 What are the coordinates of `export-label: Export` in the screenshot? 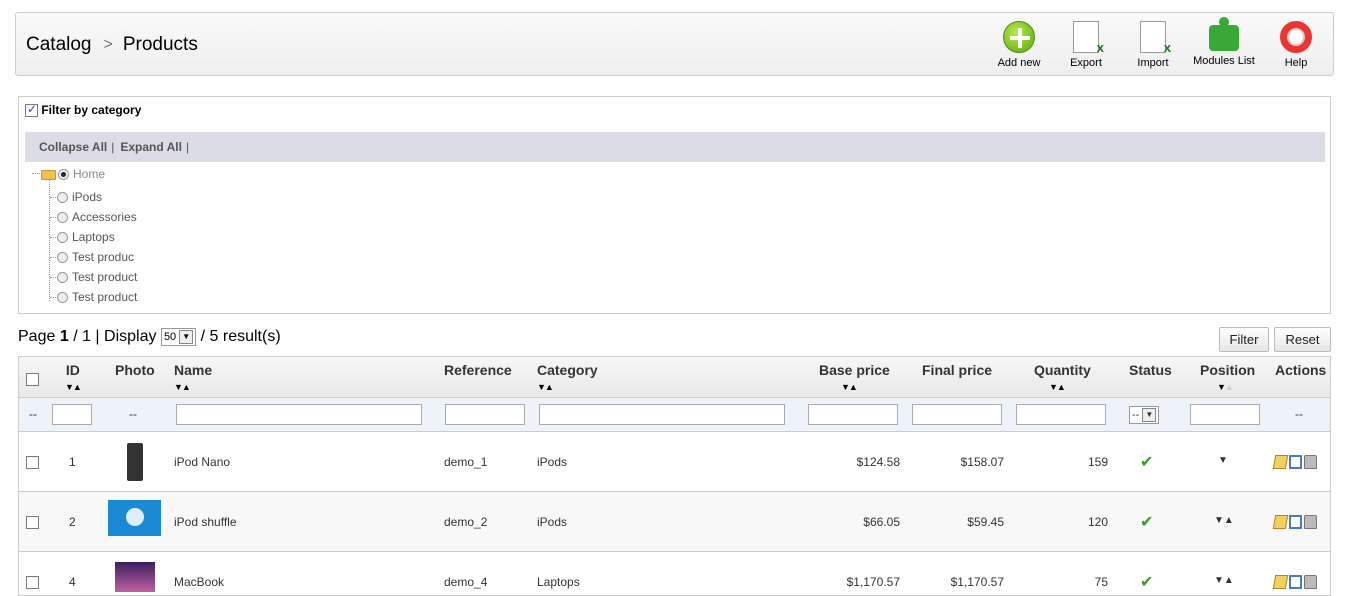 It's located at (1086, 63).